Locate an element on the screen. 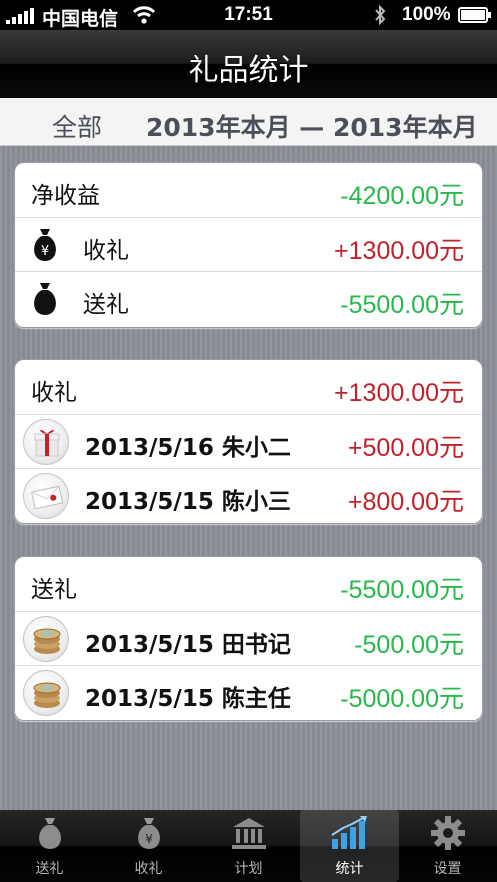  envelope-icon is located at coordinates (46, 496).